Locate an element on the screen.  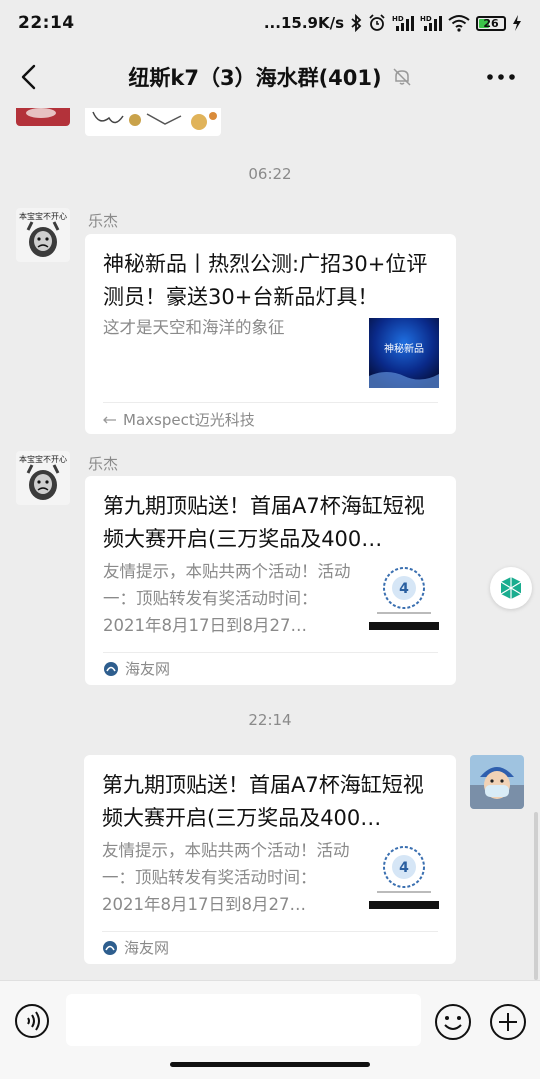
network-speed: ...15.9K/s is located at coordinates (303, 23).